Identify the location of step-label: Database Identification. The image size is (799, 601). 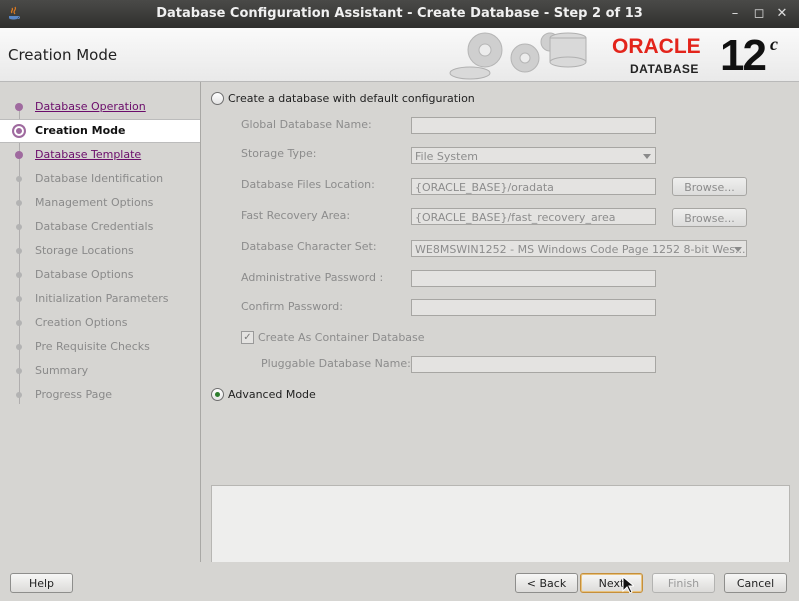
(99, 178).